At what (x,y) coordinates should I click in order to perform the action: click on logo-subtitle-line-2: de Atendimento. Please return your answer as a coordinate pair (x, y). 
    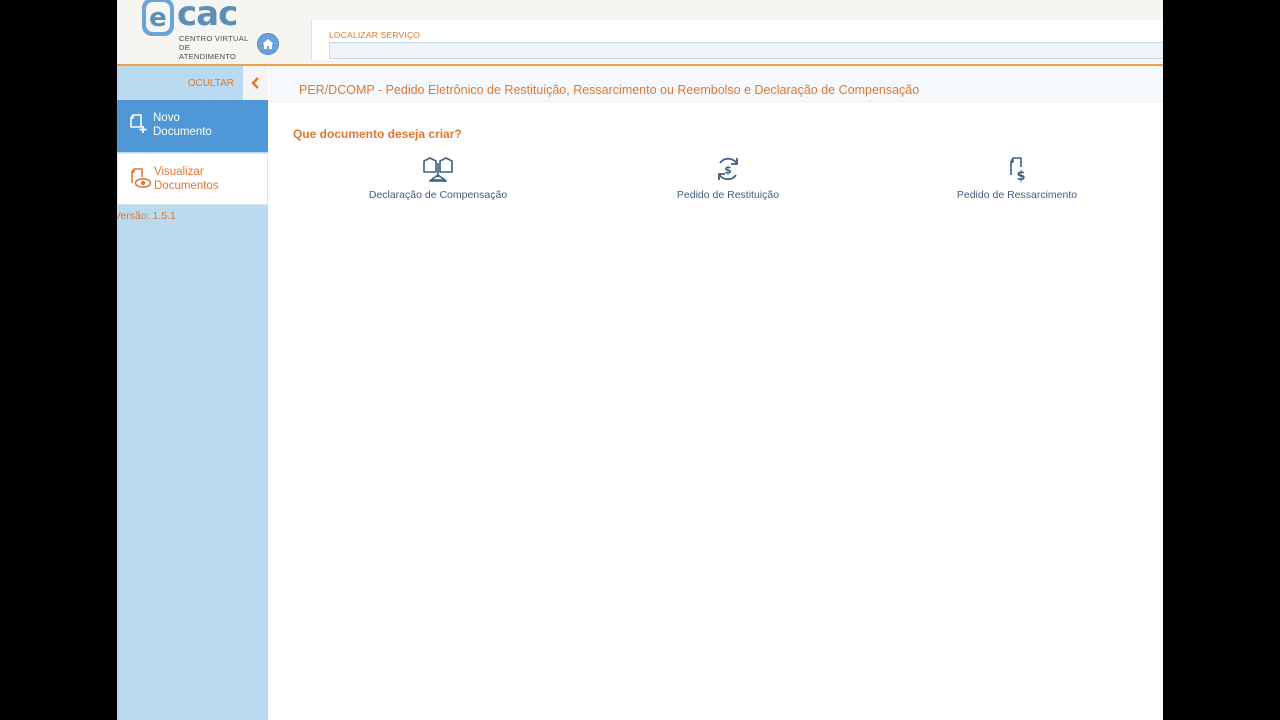
    Looking at the image, I should click on (208, 52).